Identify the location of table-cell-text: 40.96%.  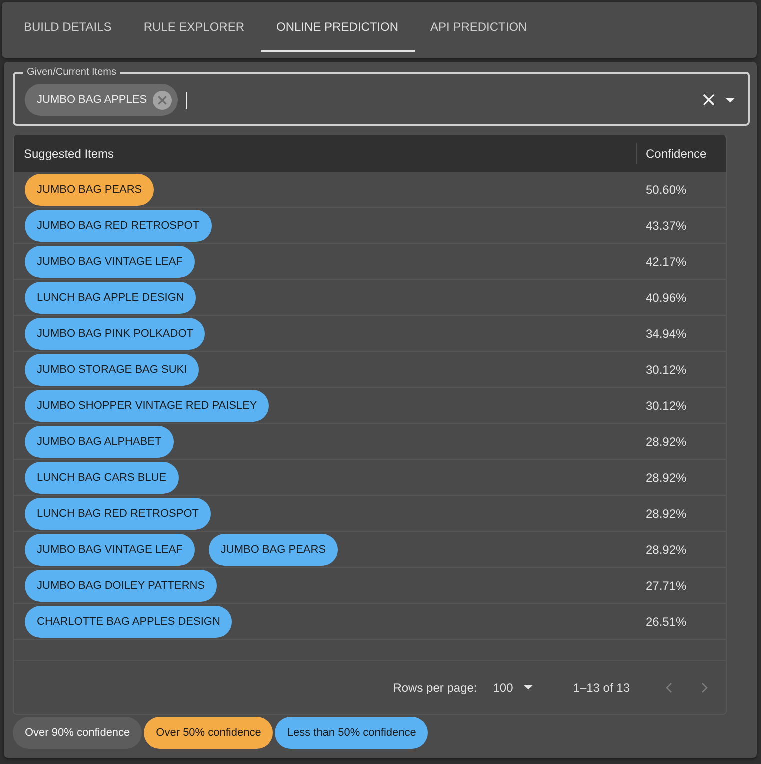
(666, 298).